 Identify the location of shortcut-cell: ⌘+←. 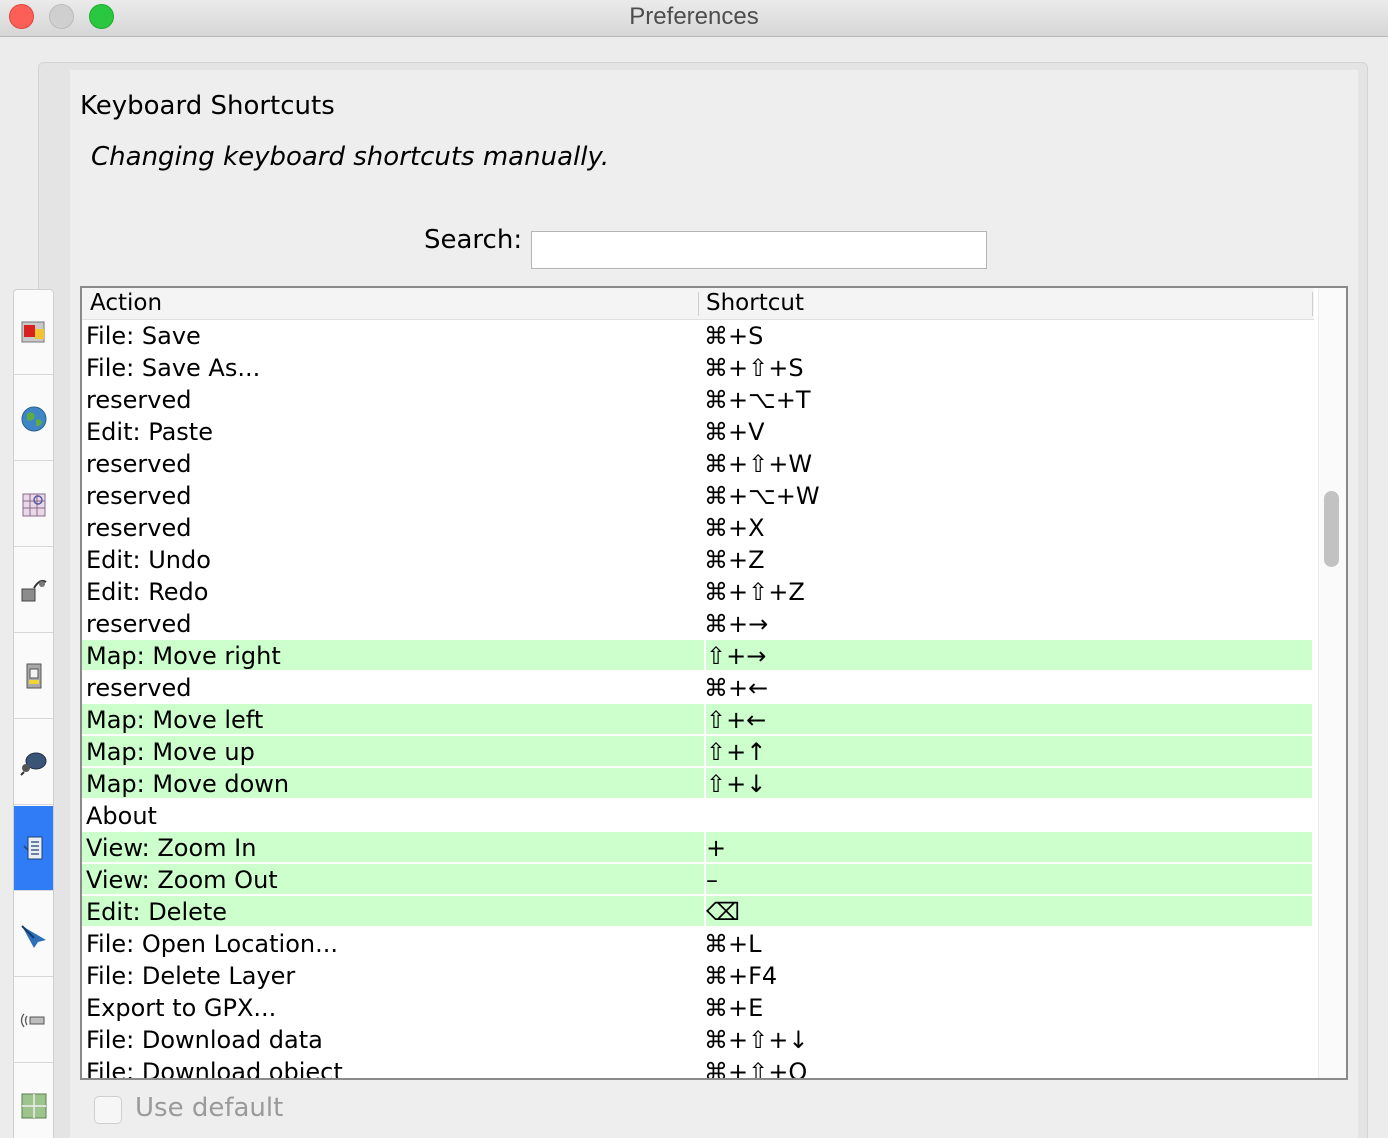
(1004, 688).